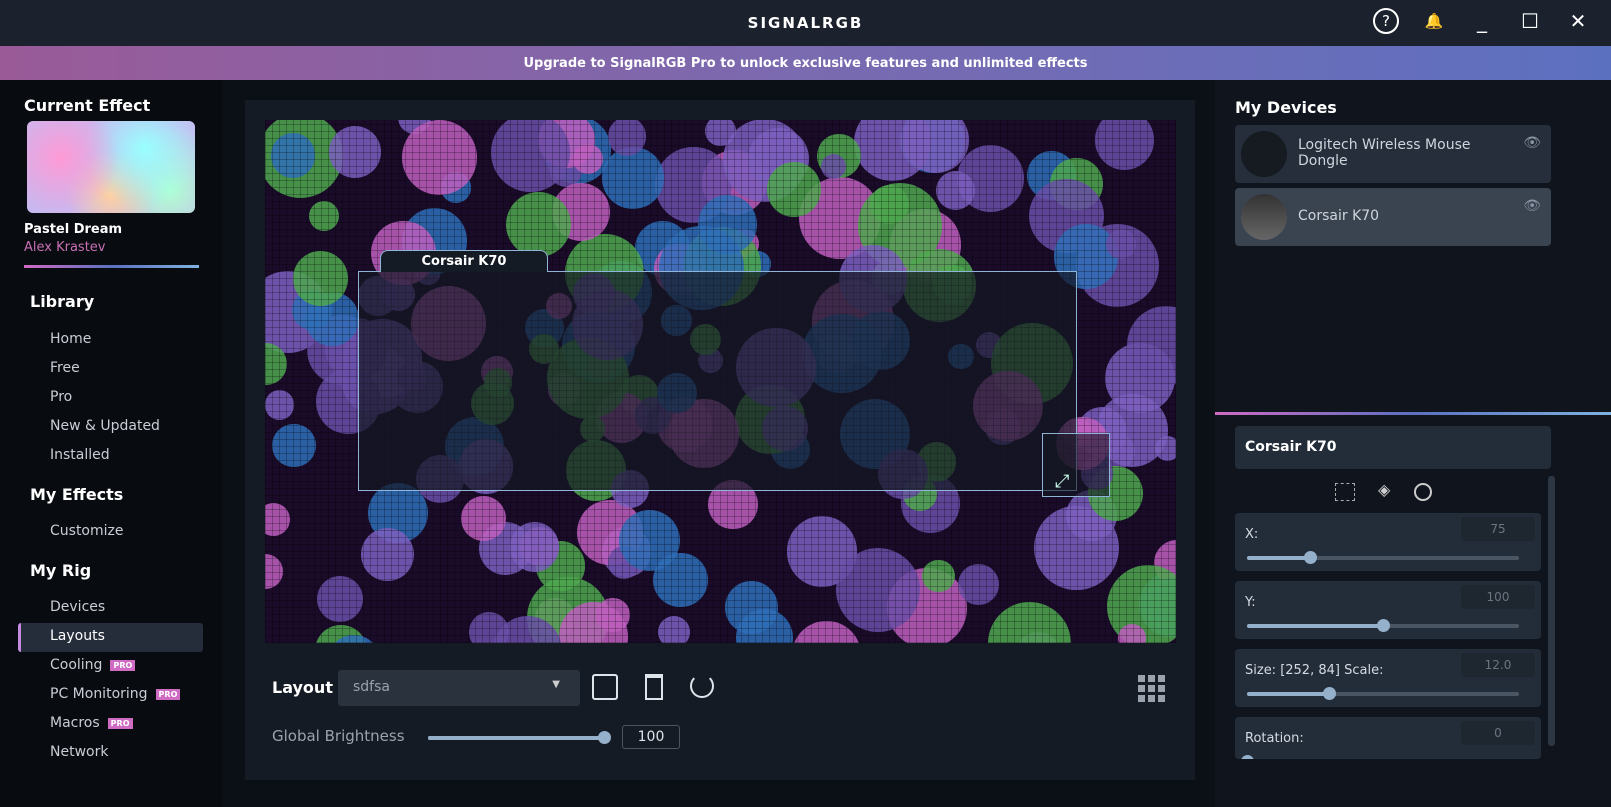 This screenshot has height=807, width=1611. Describe the element at coordinates (1076, 465) in the screenshot. I see `resize-handle-icon: ⤢` at that location.